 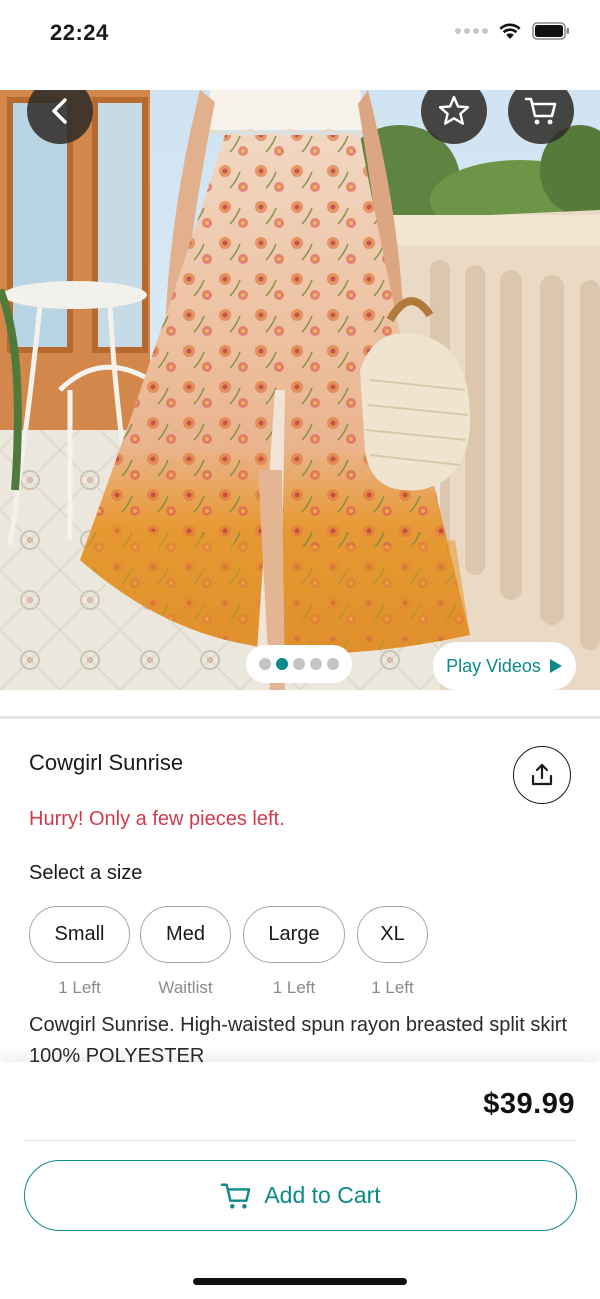 What do you see at coordinates (493, 665) in the screenshot?
I see `play-videos-label: Play Videos` at bounding box center [493, 665].